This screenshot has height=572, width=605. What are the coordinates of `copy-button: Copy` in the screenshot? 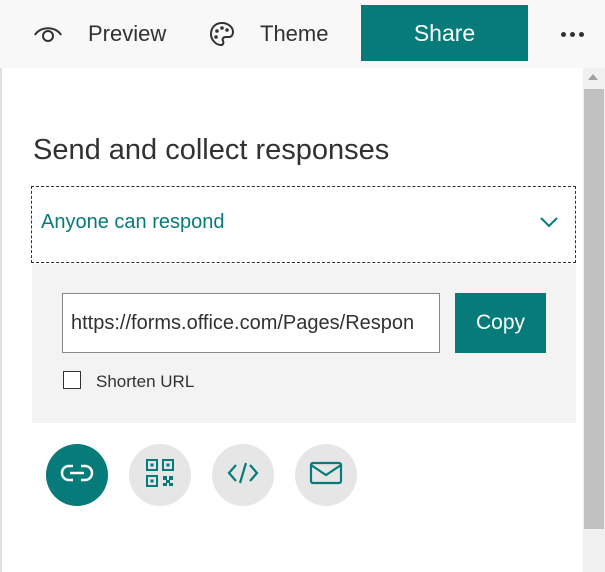 It's located at (500, 323).